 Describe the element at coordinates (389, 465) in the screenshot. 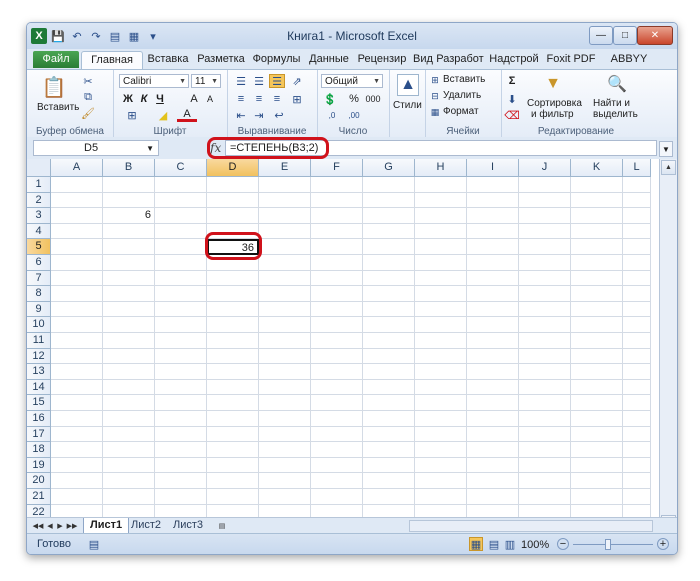

I see `cell-g19` at that location.